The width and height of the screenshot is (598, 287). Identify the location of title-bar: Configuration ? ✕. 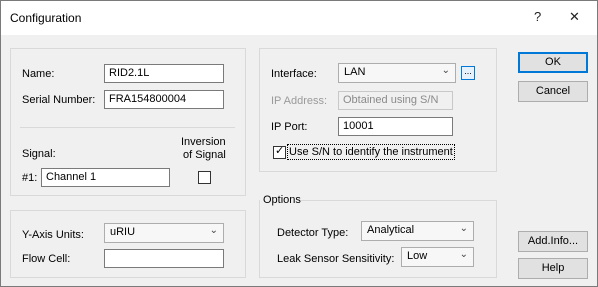
(299, 18).